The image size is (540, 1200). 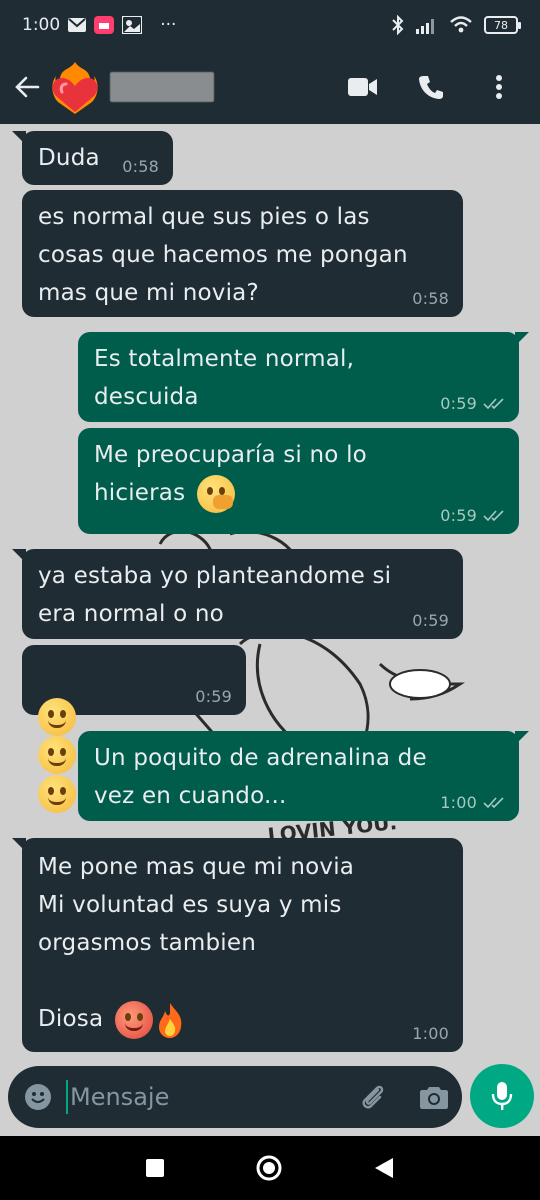 What do you see at coordinates (298, 474) in the screenshot?
I see `message-text: Me preocuparía si no lo hicieras` at bounding box center [298, 474].